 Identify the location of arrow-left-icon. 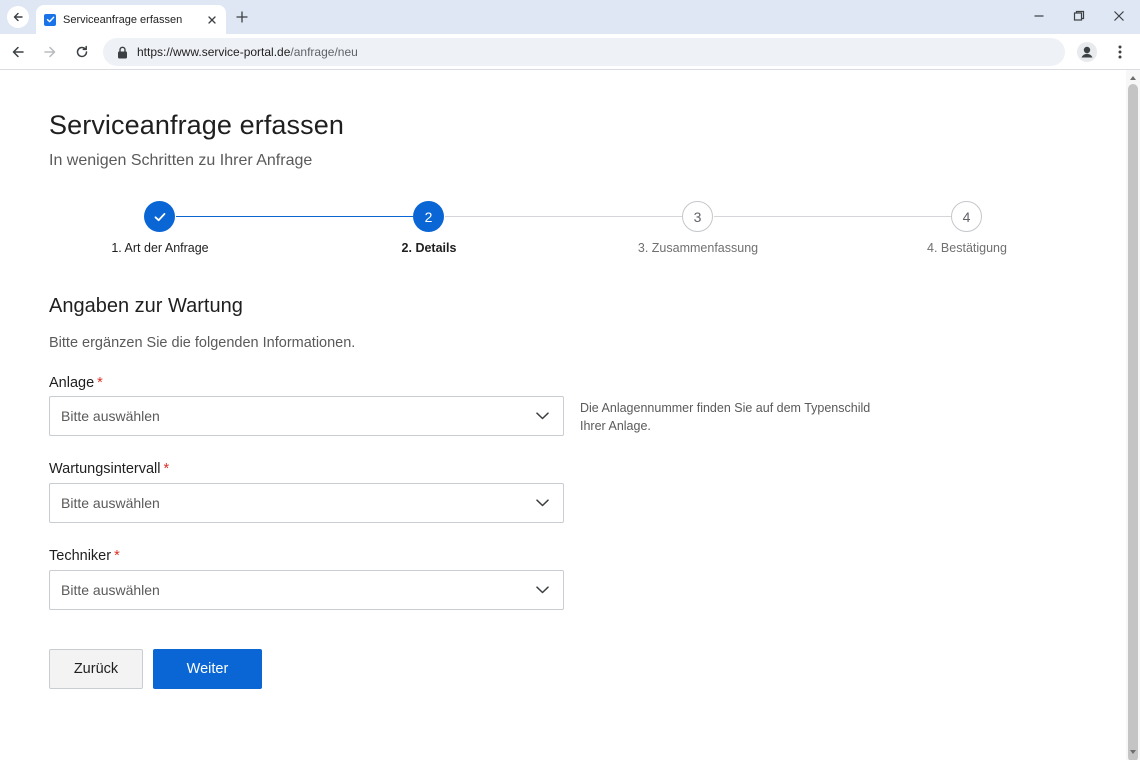
(18, 17).